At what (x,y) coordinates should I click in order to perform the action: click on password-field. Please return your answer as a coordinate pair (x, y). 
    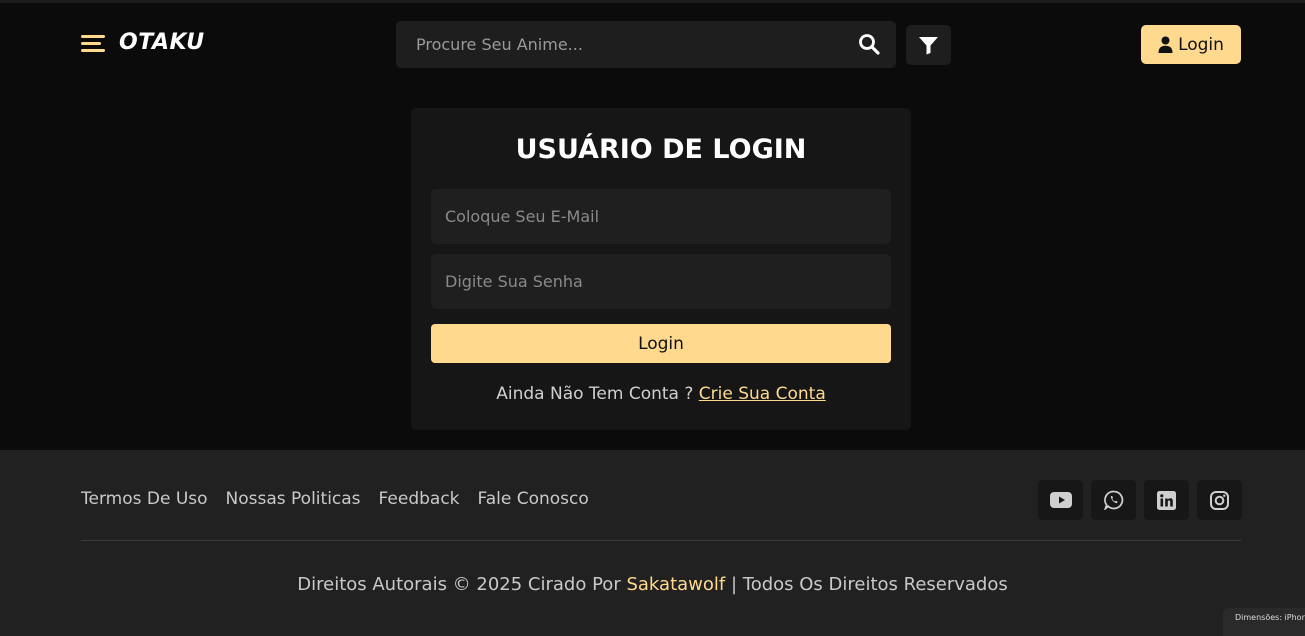
    Looking at the image, I should click on (661, 281).